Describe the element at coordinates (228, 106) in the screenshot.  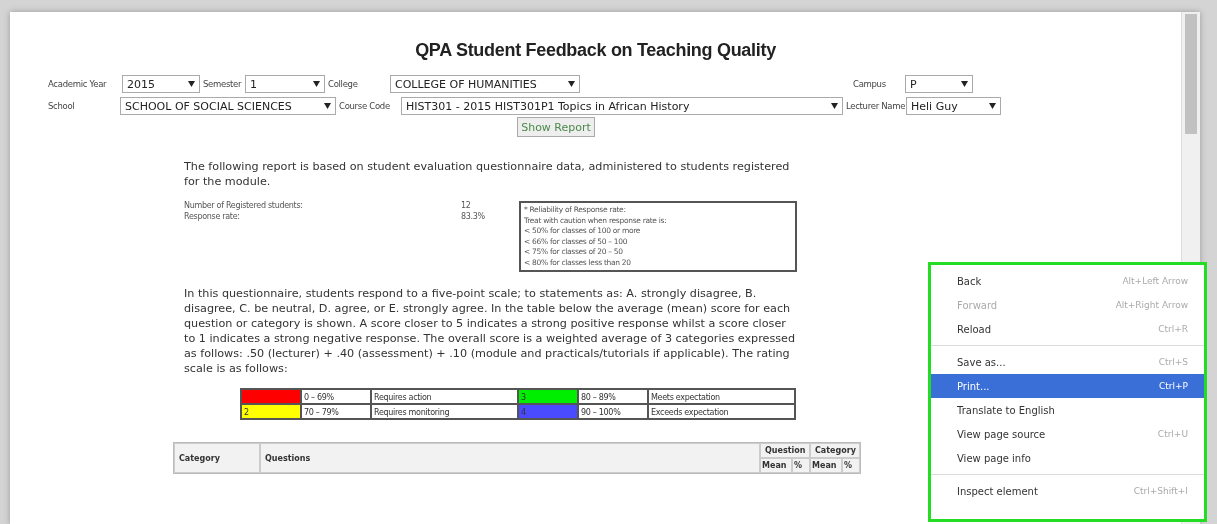
I see `dropdown: SCHOOL OF SOCIAL SCIENCES` at that location.